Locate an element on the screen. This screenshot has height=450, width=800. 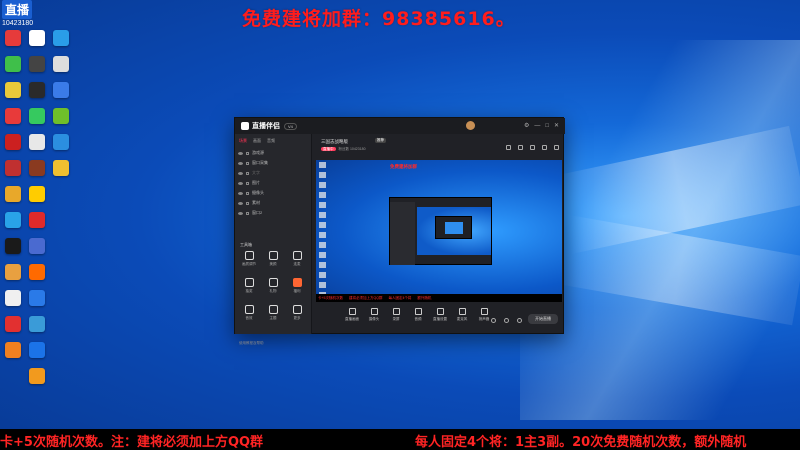
scene-item: 素材 is located at coordinates (273, 203).